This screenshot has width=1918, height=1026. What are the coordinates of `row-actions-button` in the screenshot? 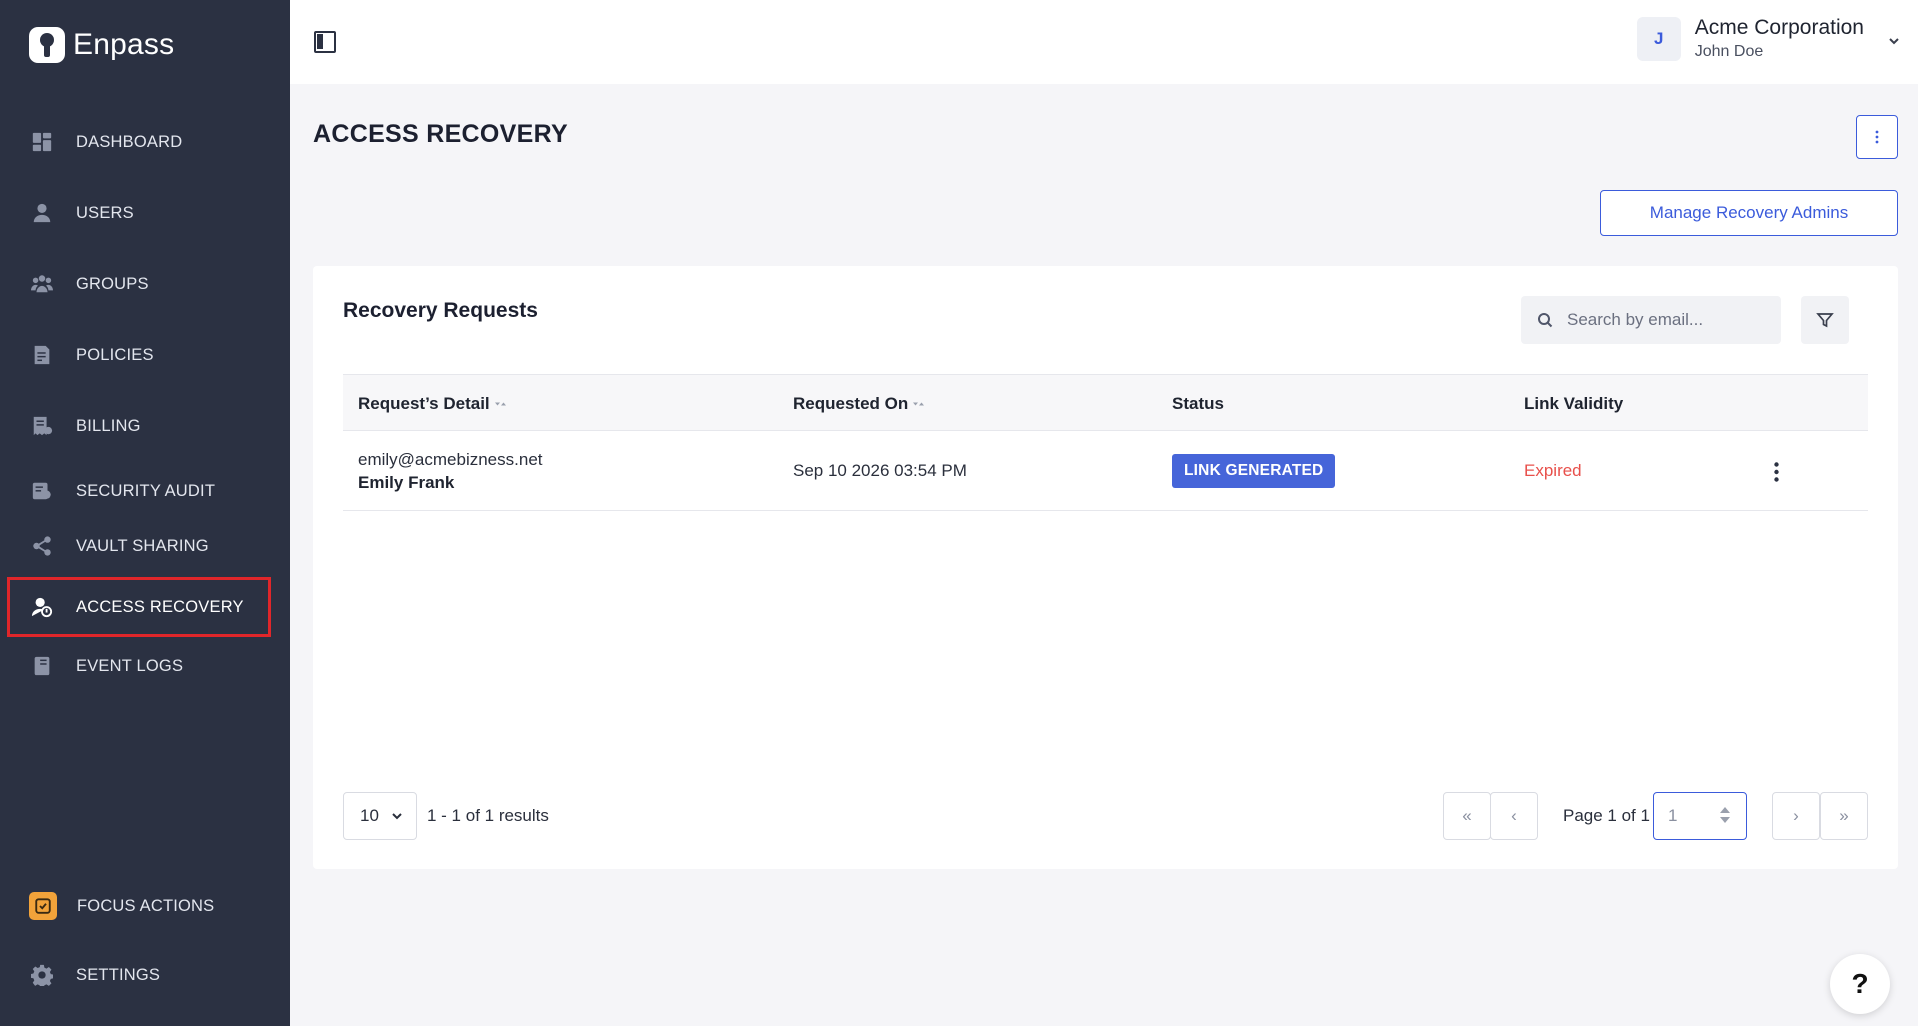 It's located at (1776, 472).